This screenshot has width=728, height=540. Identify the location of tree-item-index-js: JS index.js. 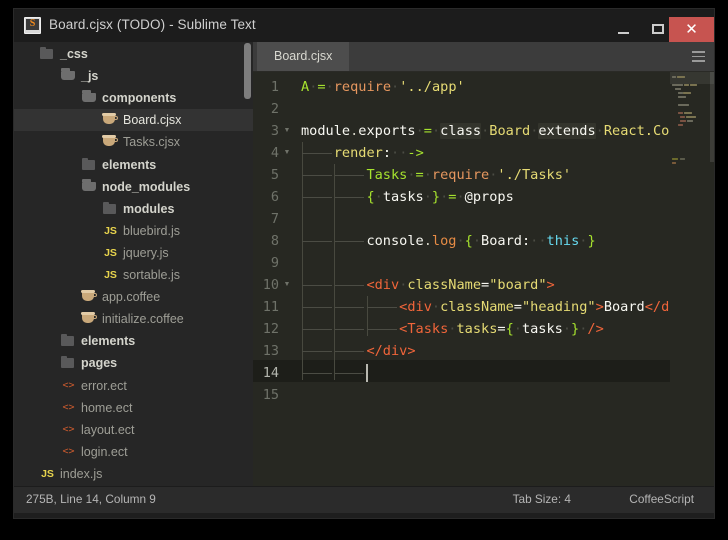
(133, 474).